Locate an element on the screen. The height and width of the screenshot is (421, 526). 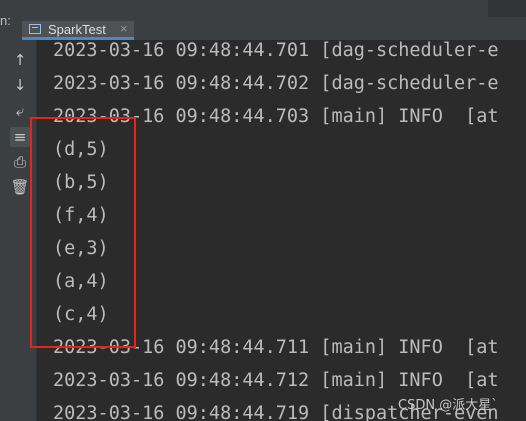
log-line: 2023-03-16 09:48:44.712 [main] INFO [at is located at coordinates (276, 380).